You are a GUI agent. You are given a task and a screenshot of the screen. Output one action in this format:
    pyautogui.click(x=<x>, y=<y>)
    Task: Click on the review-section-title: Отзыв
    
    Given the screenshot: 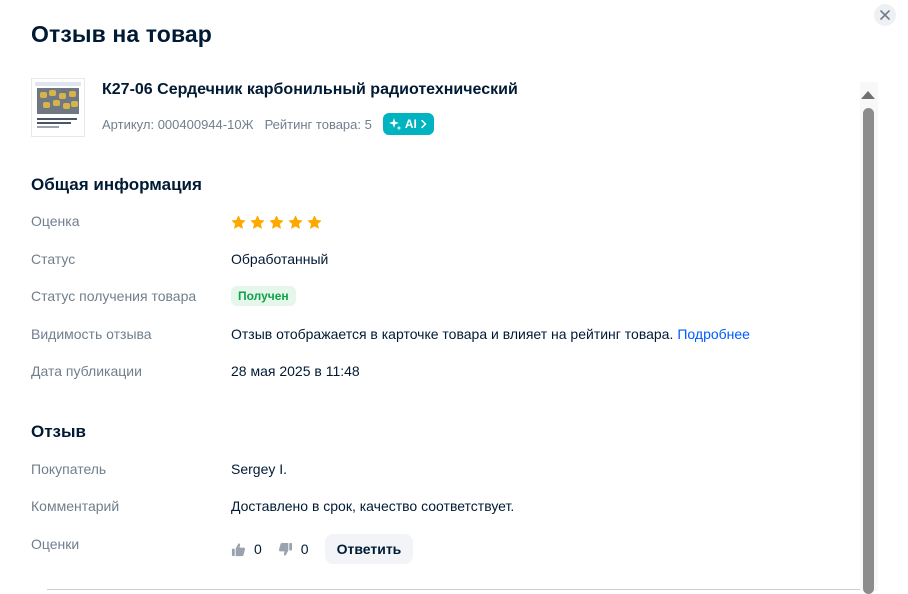 What is the action you would take?
    pyautogui.click(x=58, y=431)
    